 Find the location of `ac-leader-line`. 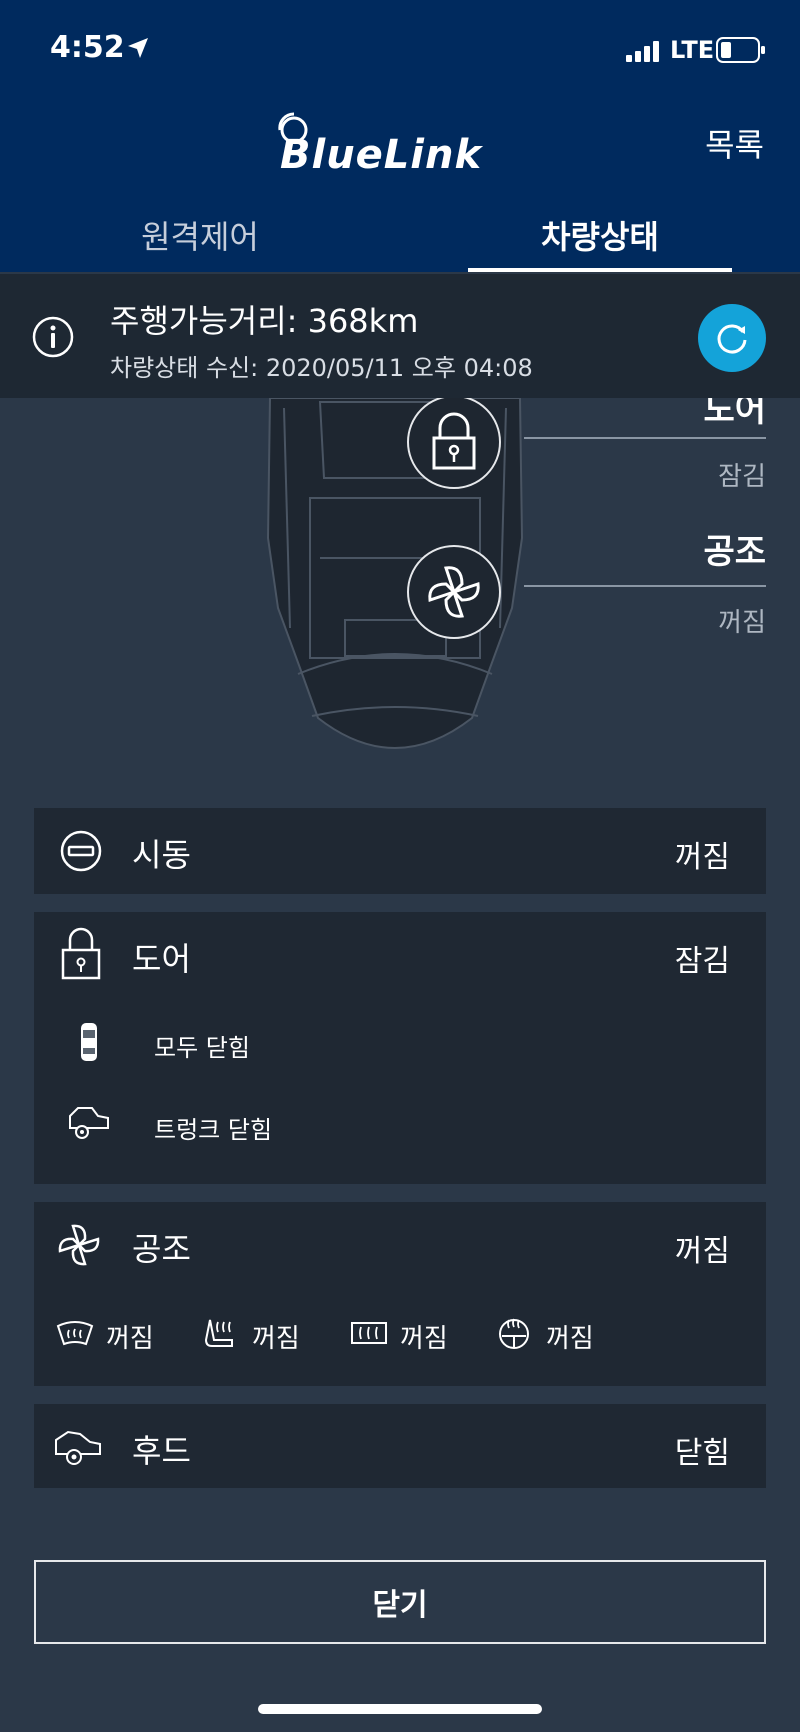

ac-leader-line is located at coordinates (645, 586).